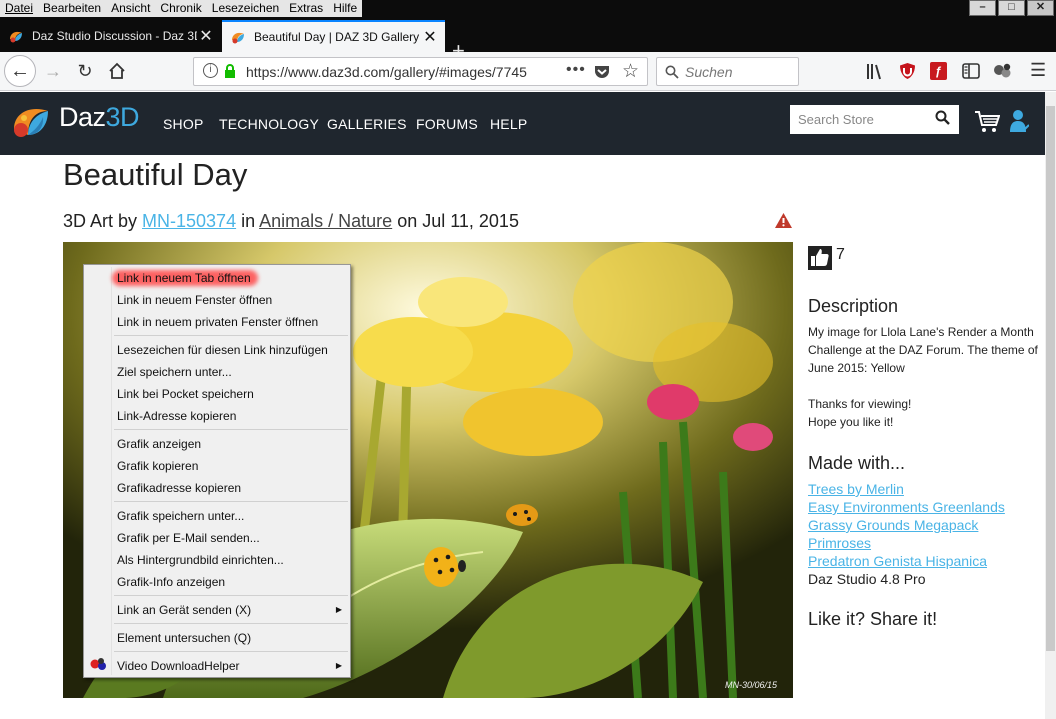 Image resolution: width=1056 pixels, height=719 pixels. What do you see at coordinates (248, 221) in the screenshot?
I see `byline-in: in` at bounding box center [248, 221].